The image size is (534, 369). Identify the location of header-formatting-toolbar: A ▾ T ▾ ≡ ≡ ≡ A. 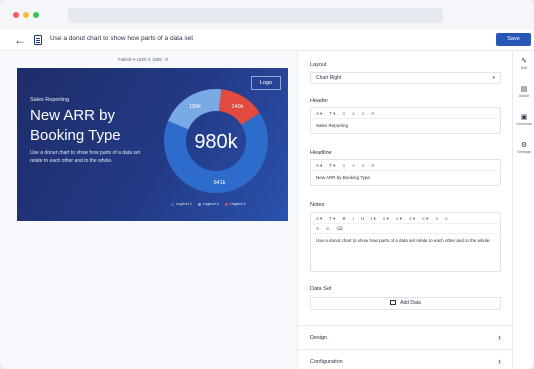
(405, 113).